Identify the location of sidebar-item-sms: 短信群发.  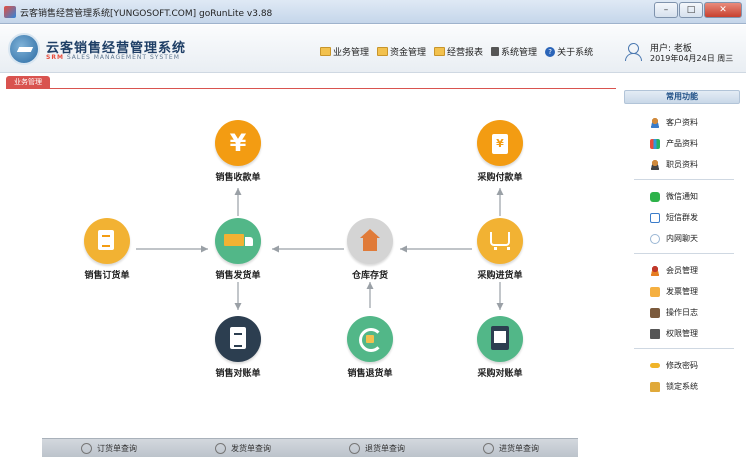
(682, 217).